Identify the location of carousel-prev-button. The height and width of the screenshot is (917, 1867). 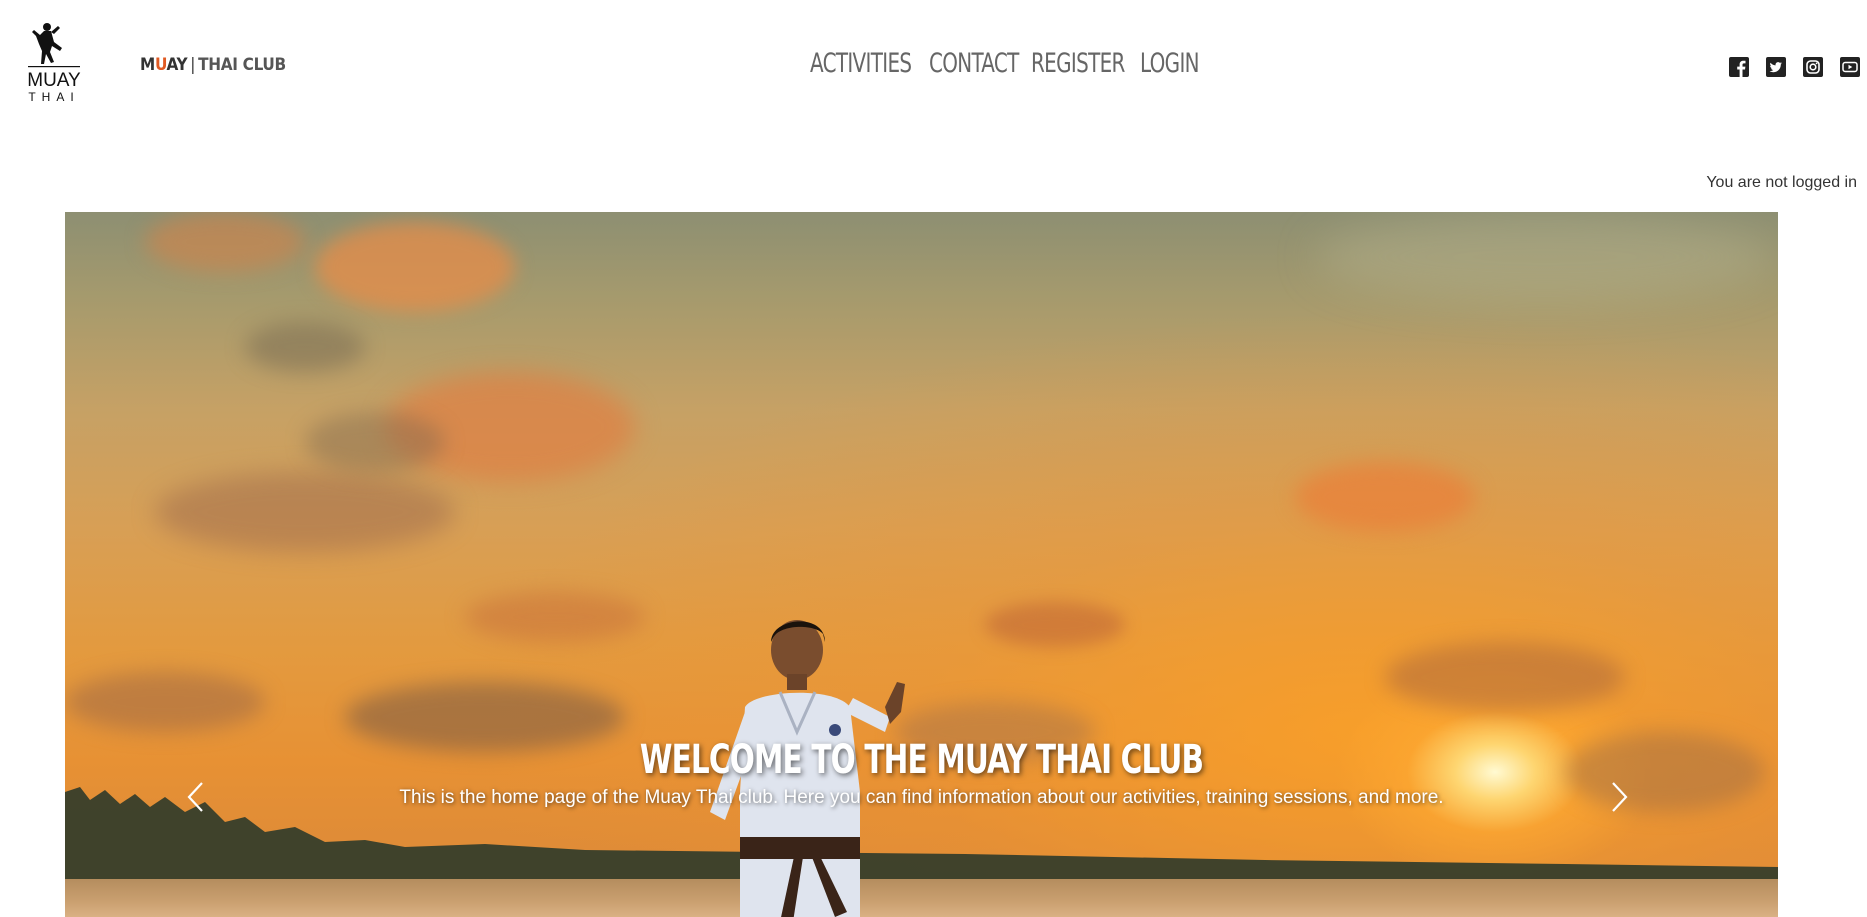
(195, 797).